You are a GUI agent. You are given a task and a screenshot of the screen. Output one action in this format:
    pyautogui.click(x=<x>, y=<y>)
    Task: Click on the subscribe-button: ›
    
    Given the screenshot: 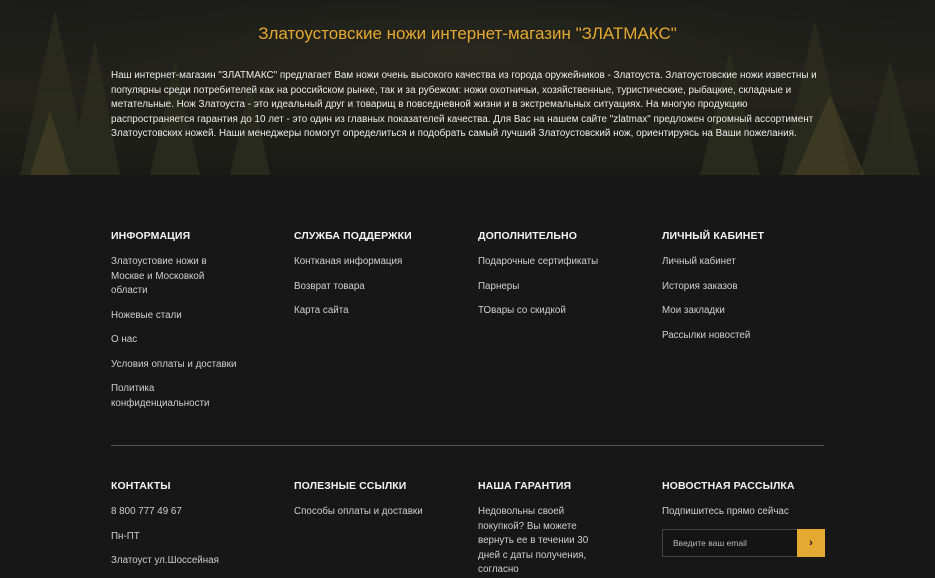 What is the action you would take?
    pyautogui.click(x=811, y=543)
    